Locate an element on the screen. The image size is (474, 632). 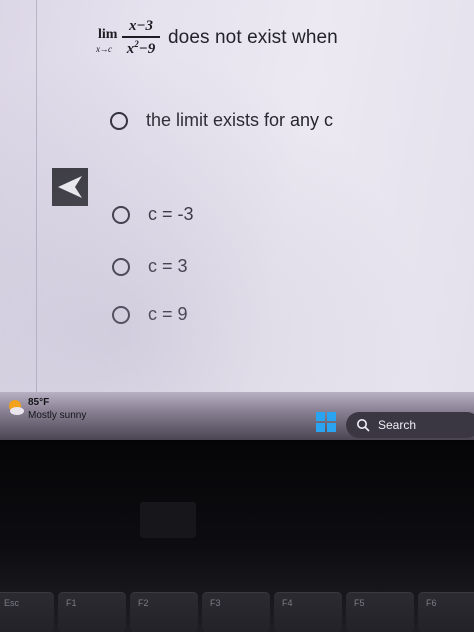
key-f3: F3 is located at coordinates (236, 612).